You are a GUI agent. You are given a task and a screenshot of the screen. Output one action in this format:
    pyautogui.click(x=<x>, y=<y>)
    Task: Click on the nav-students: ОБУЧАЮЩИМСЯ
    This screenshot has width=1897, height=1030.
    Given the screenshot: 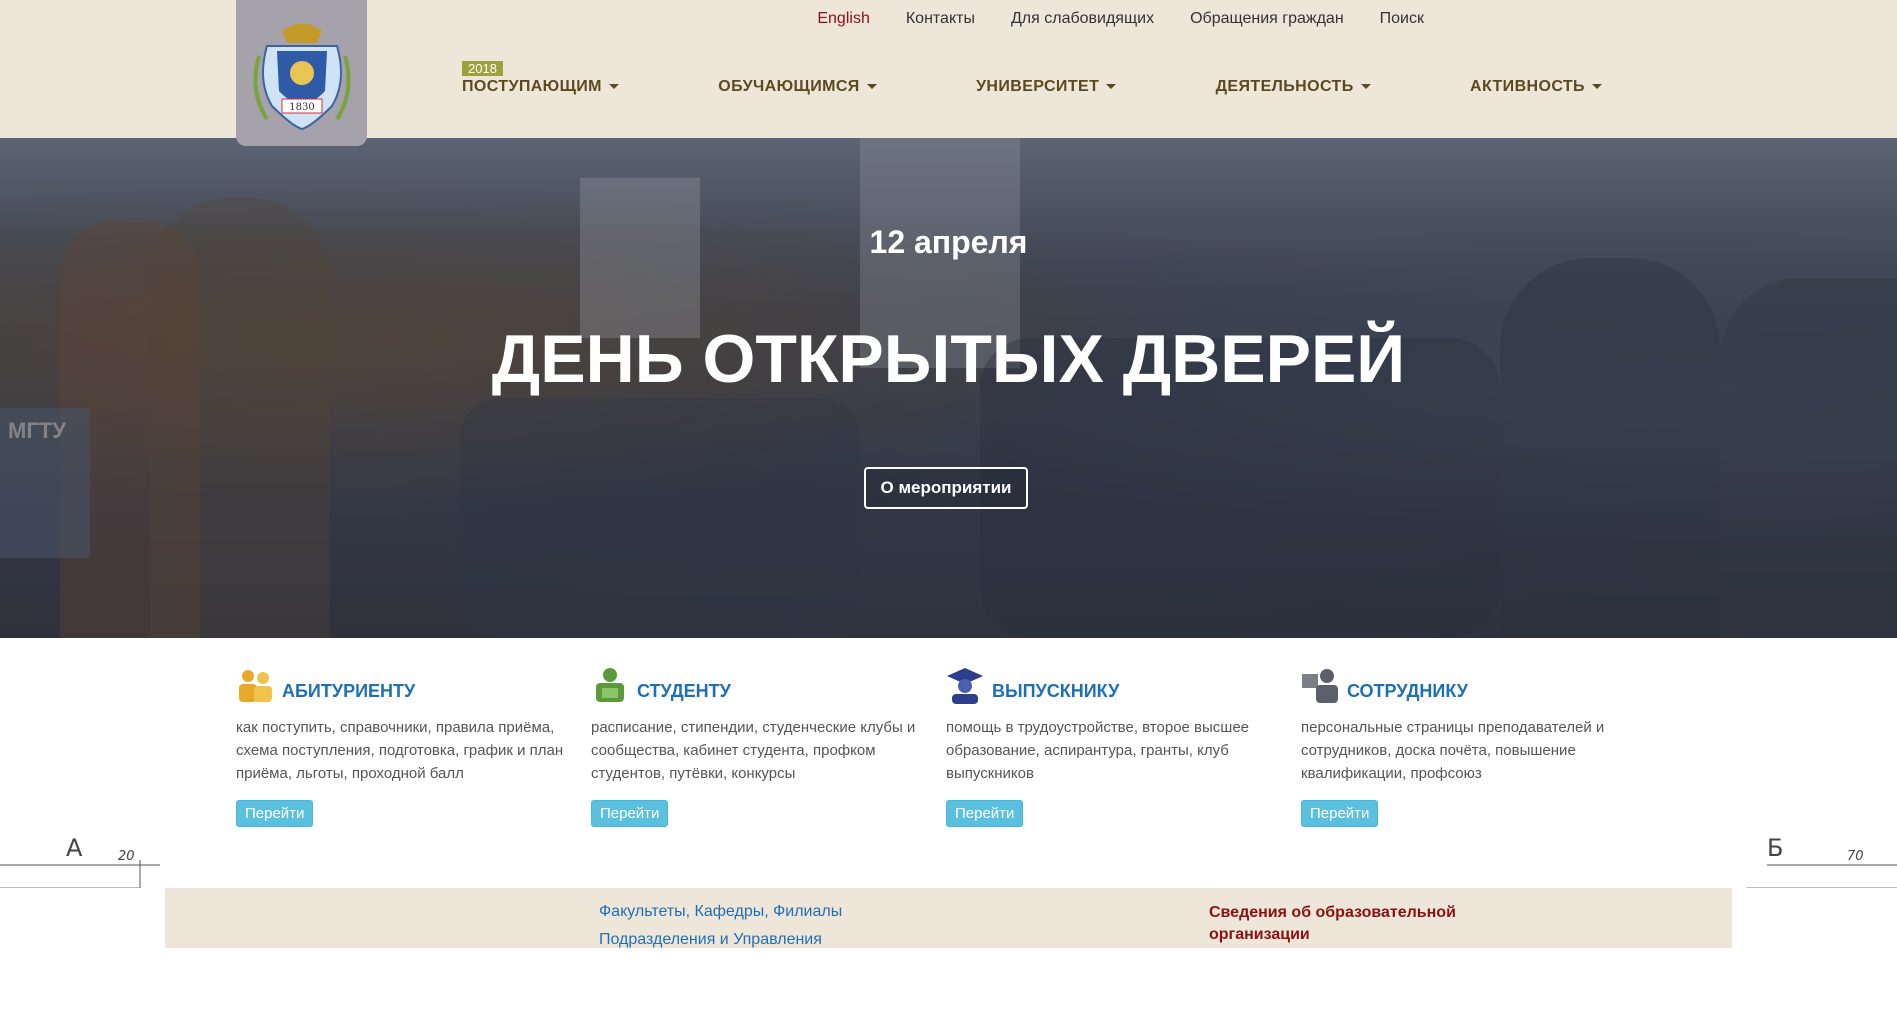 What is the action you would take?
    pyautogui.click(x=797, y=87)
    